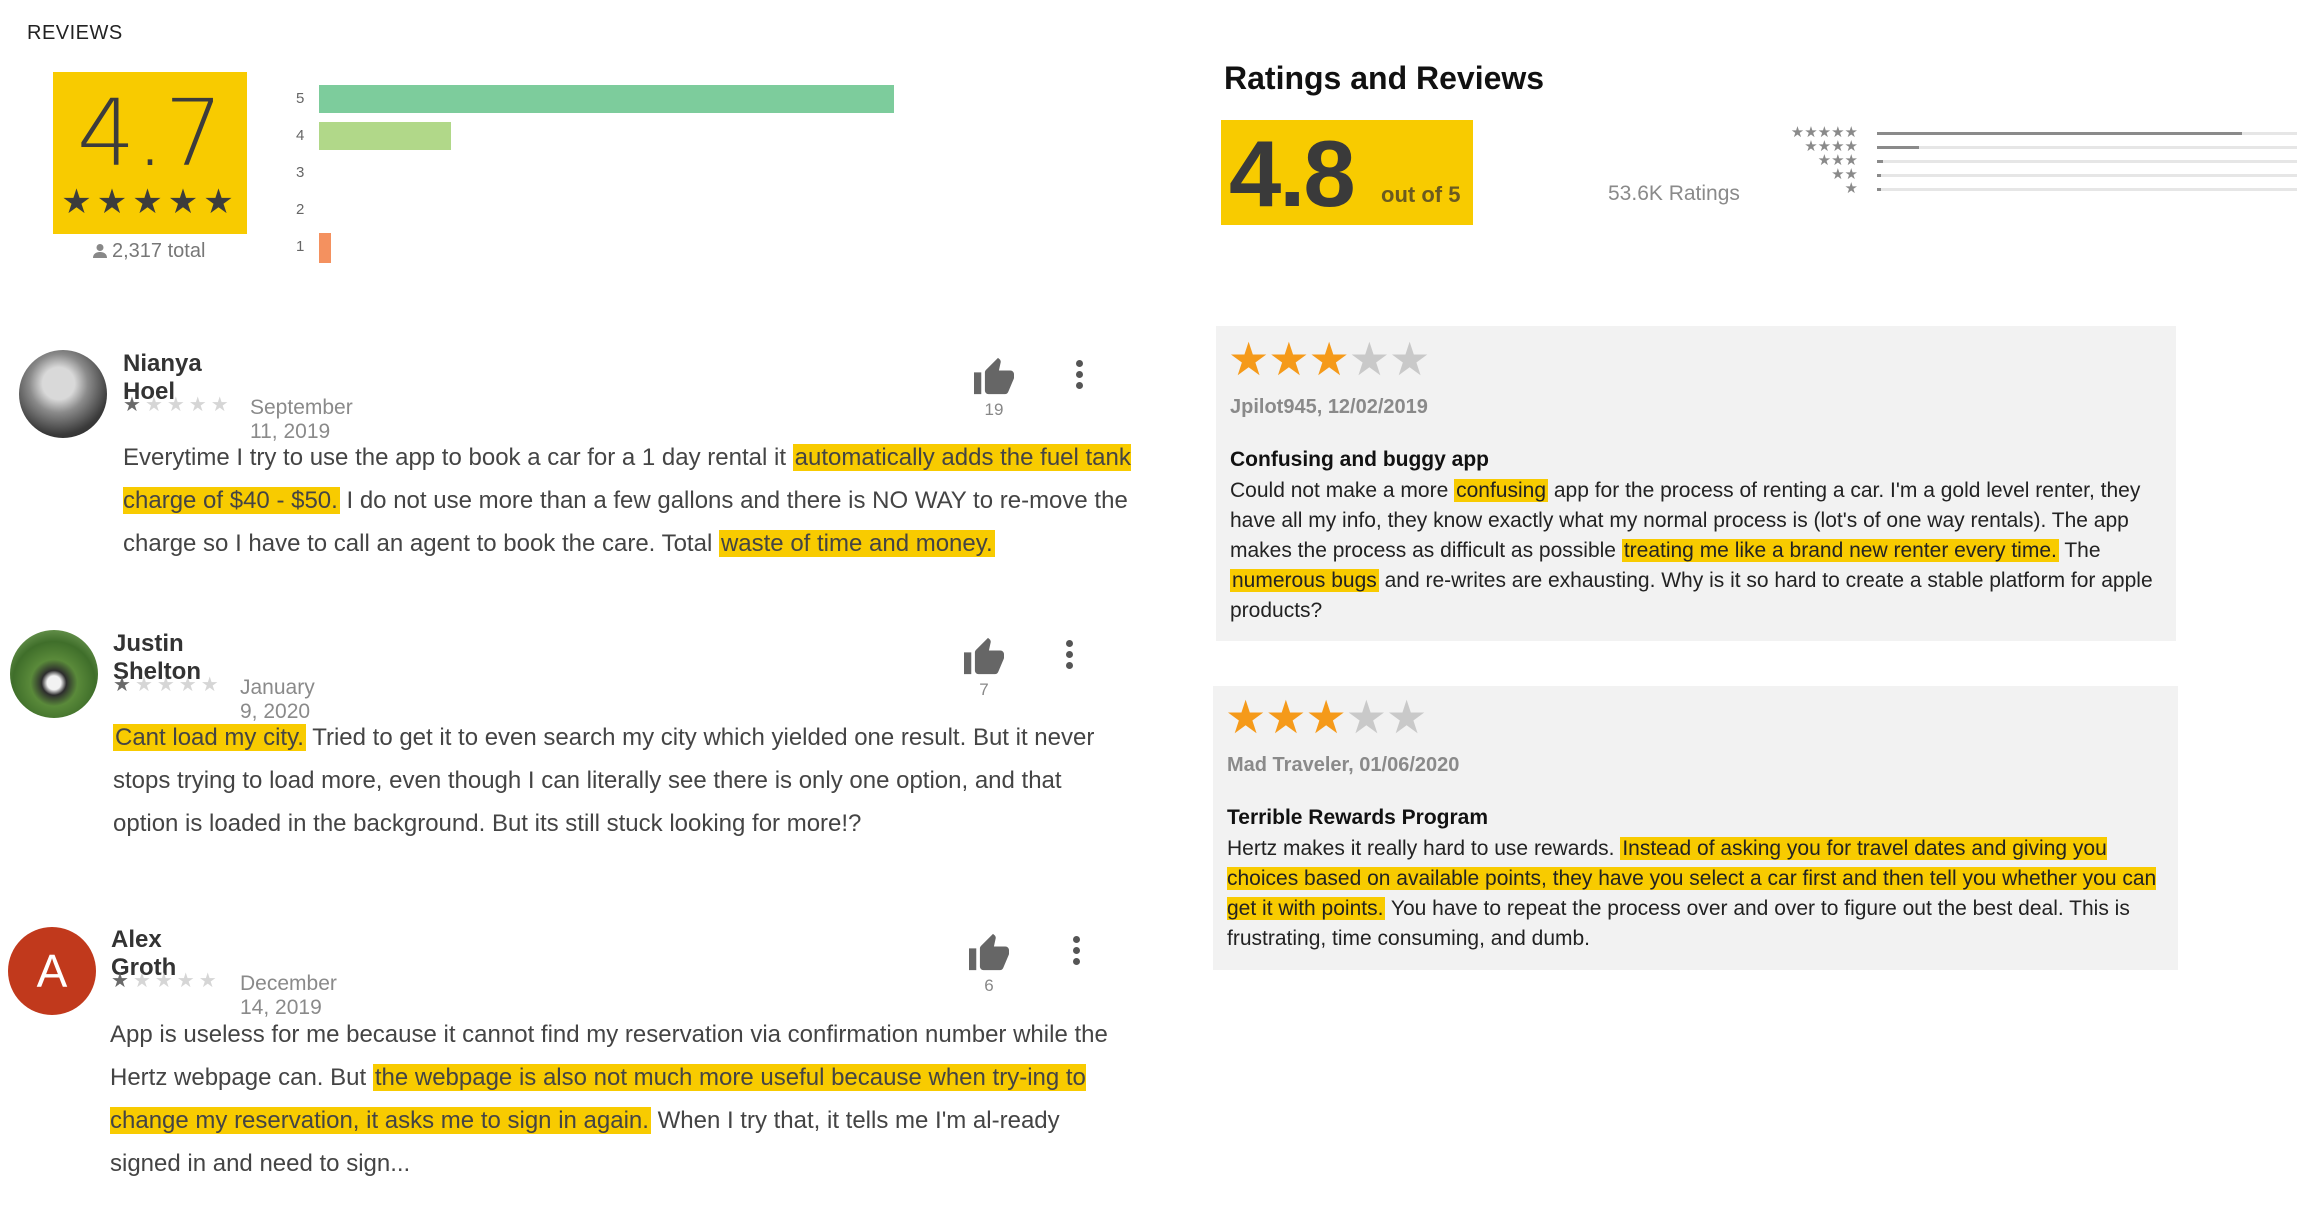  I want to click on person-icon, so click(100, 251).